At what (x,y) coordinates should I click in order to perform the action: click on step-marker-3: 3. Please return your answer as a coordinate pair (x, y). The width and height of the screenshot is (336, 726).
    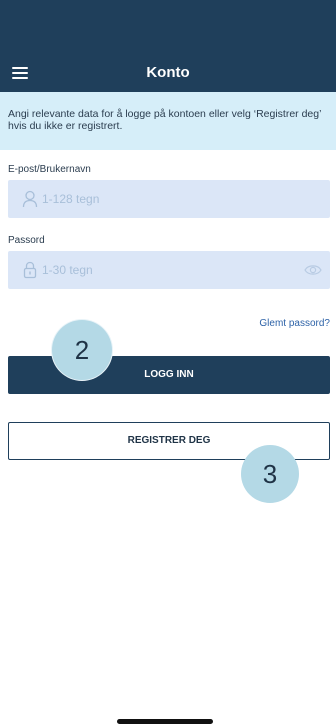
    Looking at the image, I should click on (270, 474).